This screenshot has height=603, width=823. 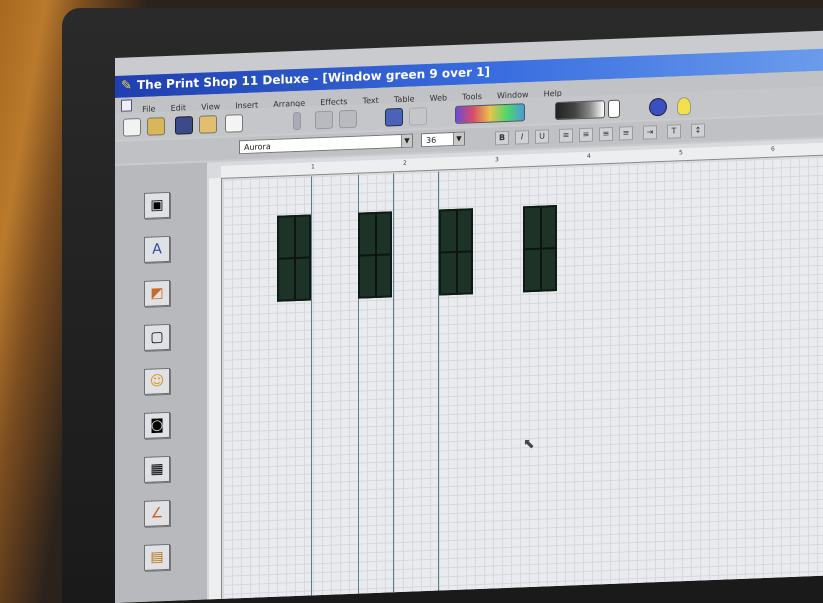 I want to click on camera-tool-icon: ◙, so click(x=157, y=425).